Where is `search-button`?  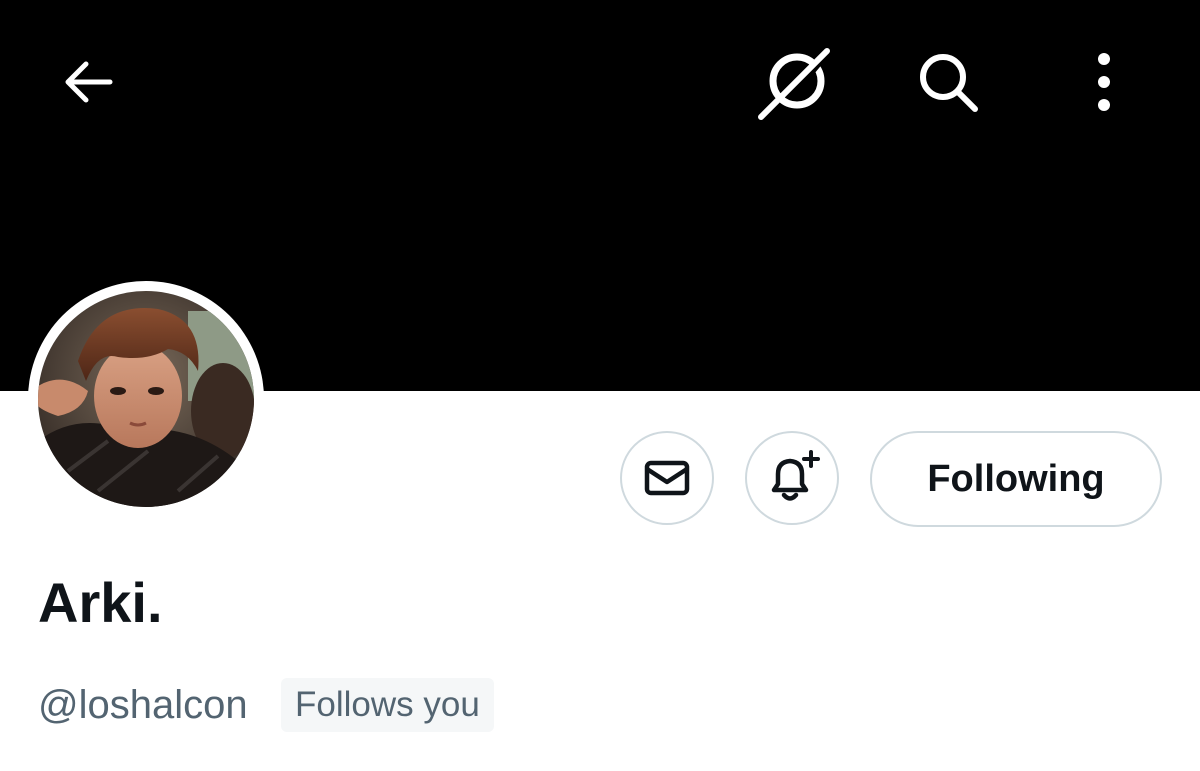 search-button is located at coordinates (948, 82).